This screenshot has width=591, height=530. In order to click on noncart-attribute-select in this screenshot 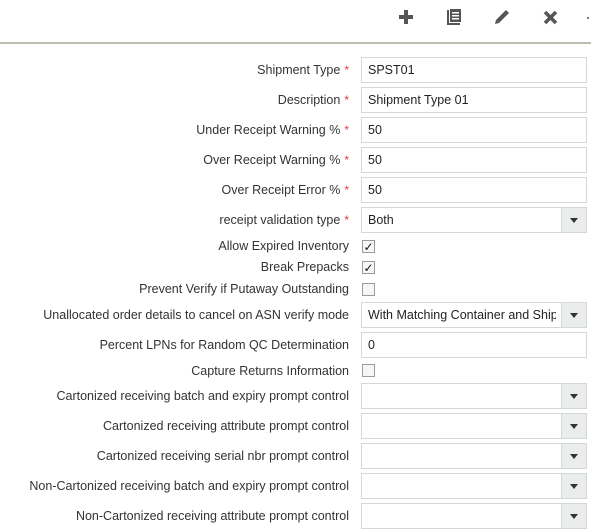, I will do `click(474, 516)`.